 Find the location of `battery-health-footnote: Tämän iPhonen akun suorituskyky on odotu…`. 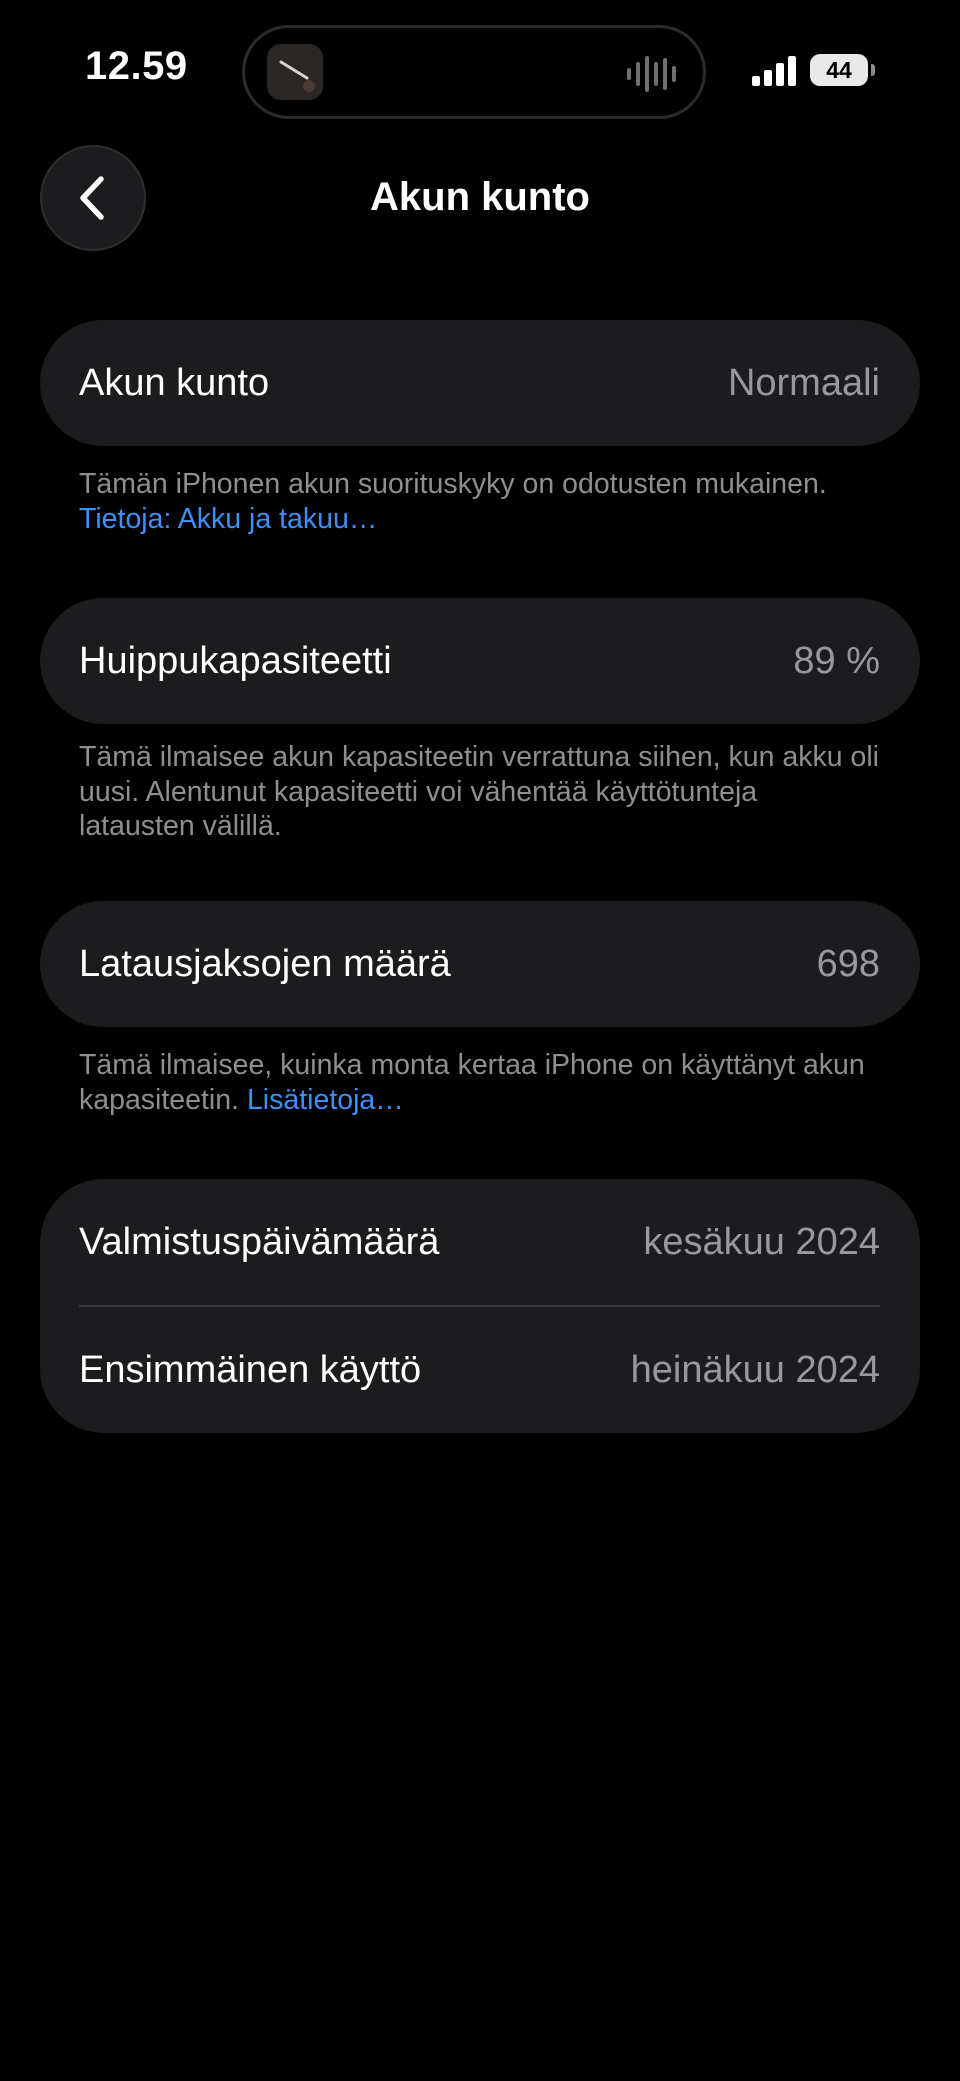

battery-health-footnote: Tämän iPhonen akun suorituskyky on odotu… is located at coordinates (479, 501).